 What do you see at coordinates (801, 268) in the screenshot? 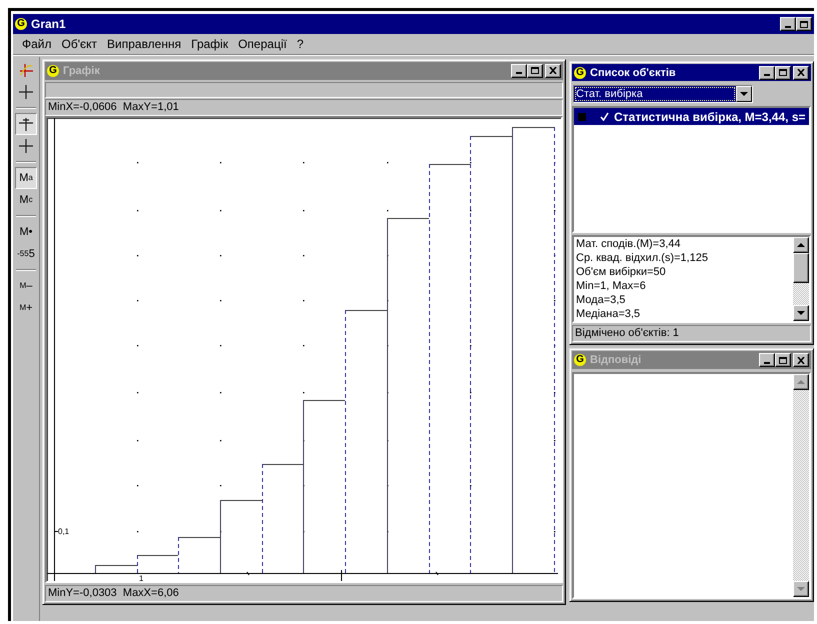
I see `scroll-thumb` at bounding box center [801, 268].